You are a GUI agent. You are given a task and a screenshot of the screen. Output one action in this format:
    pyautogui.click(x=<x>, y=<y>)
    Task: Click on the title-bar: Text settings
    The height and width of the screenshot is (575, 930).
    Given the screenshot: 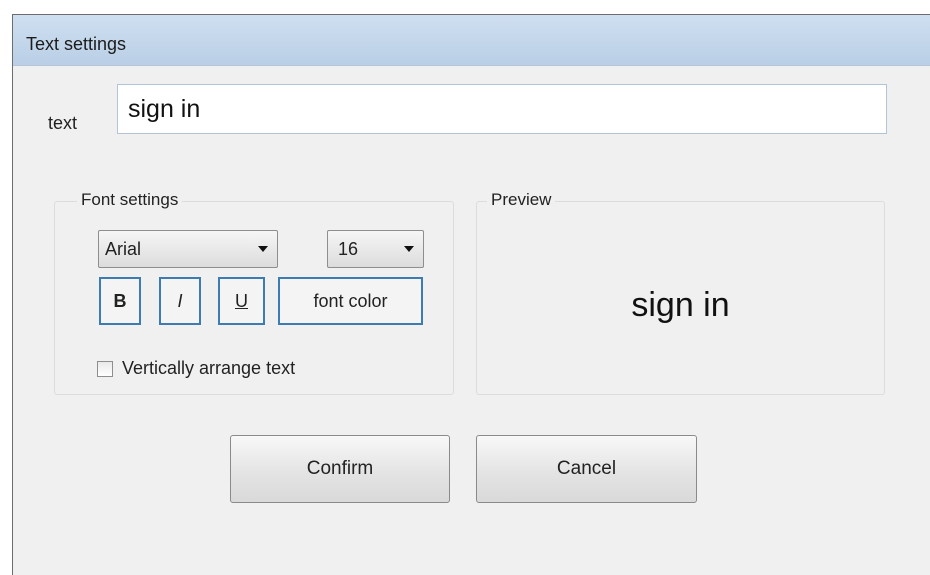 What is the action you would take?
    pyautogui.click(x=471, y=40)
    